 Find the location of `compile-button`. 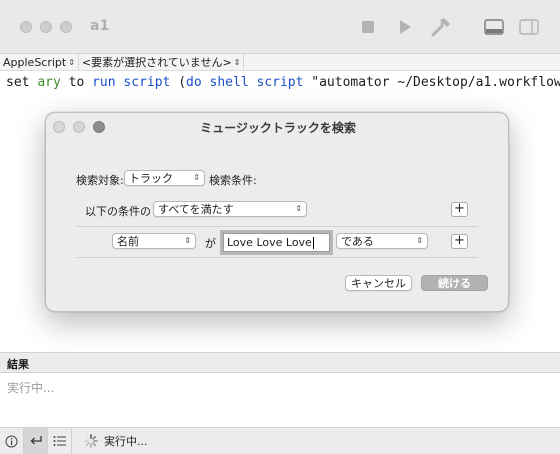

compile-button is located at coordinates (441, 27).